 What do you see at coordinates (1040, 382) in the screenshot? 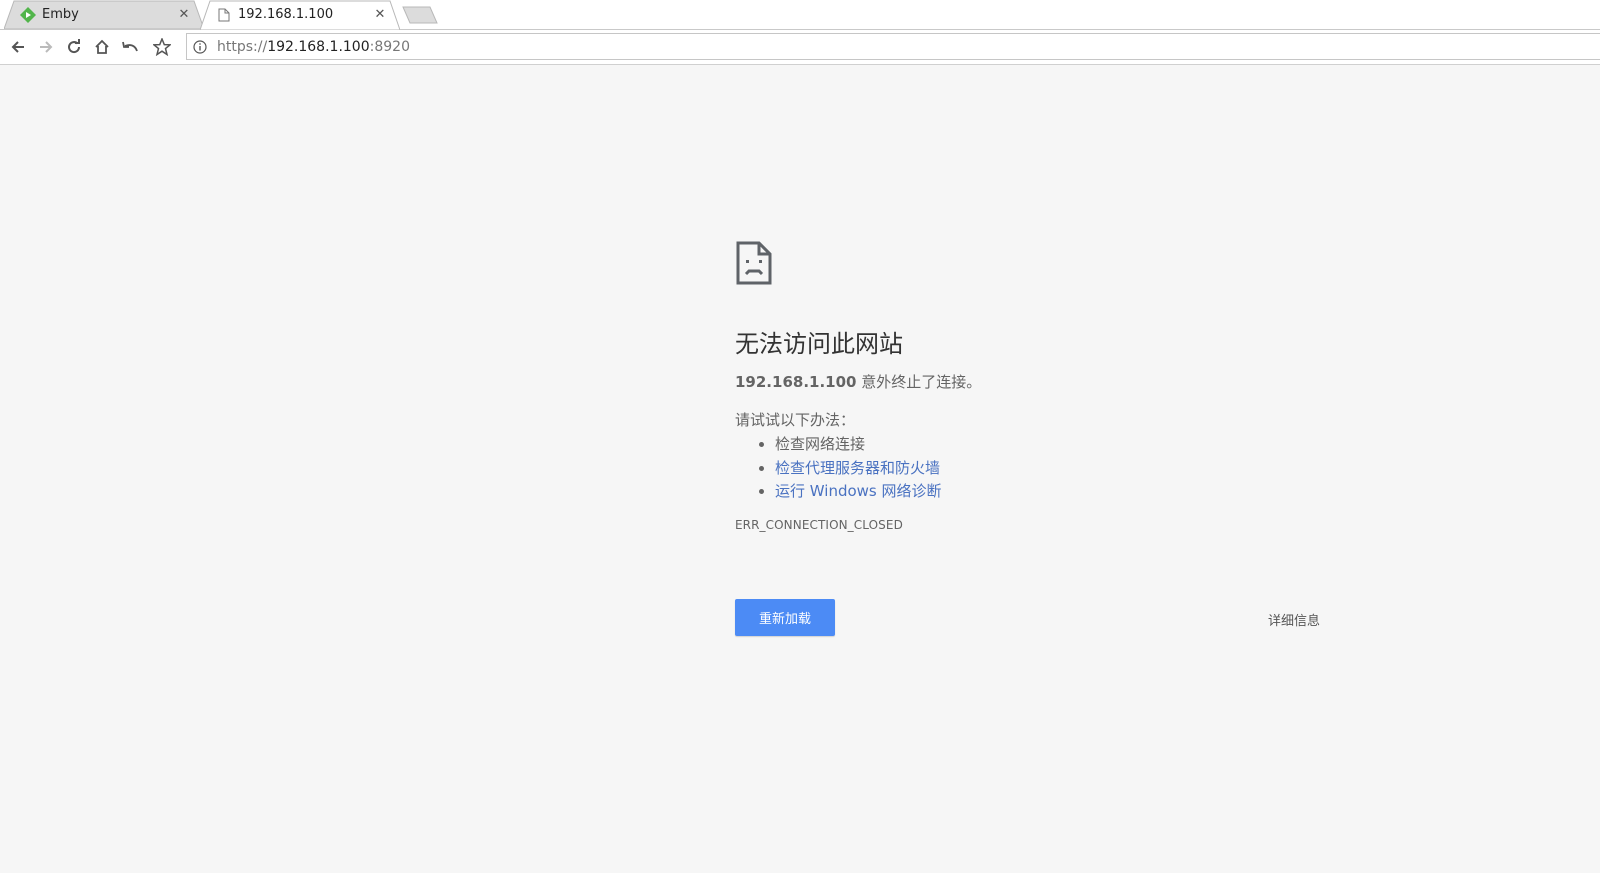
I see `error-message: 192.168.1.100 意外终止了连接。` at bounding box center [1040, 382].